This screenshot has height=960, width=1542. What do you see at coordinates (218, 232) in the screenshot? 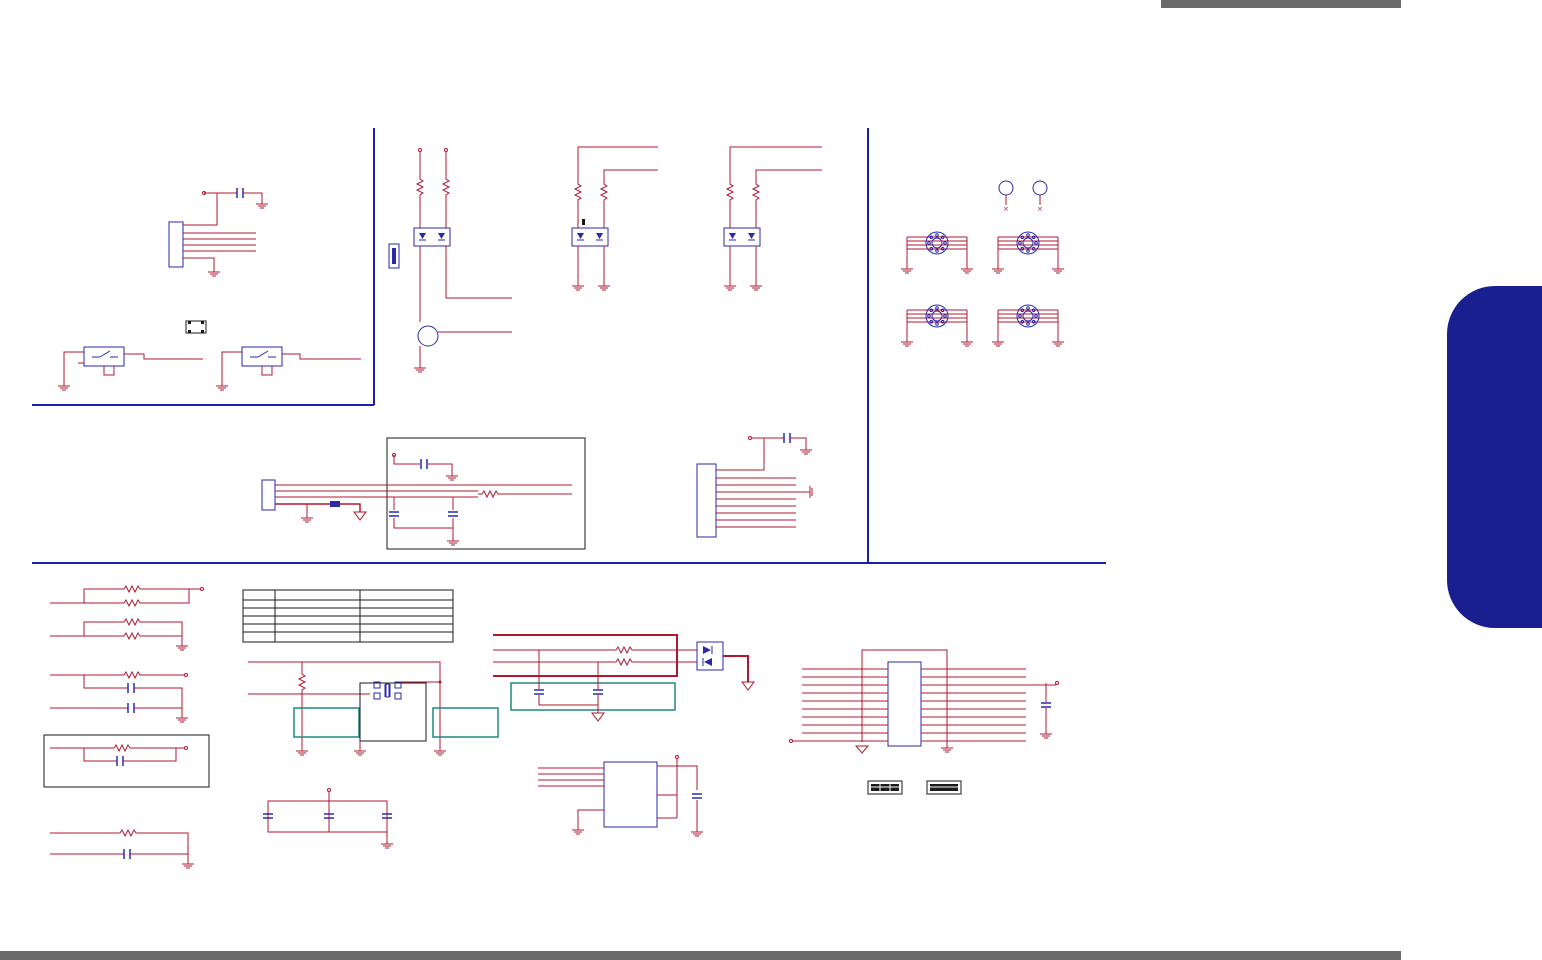
I see `connector-block-a` at bounding box center [218, 232].